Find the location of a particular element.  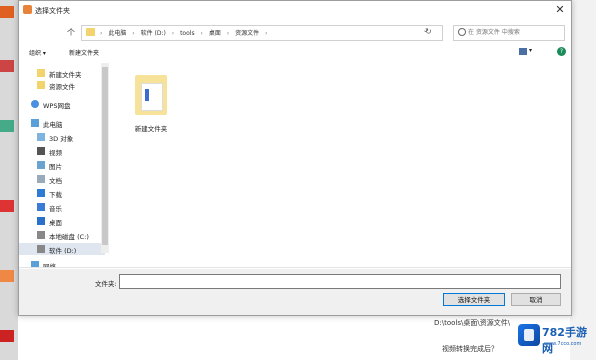

dialog-footer: 文件夹: 选择文件夹 取消 is located at coordinates (295, 292).